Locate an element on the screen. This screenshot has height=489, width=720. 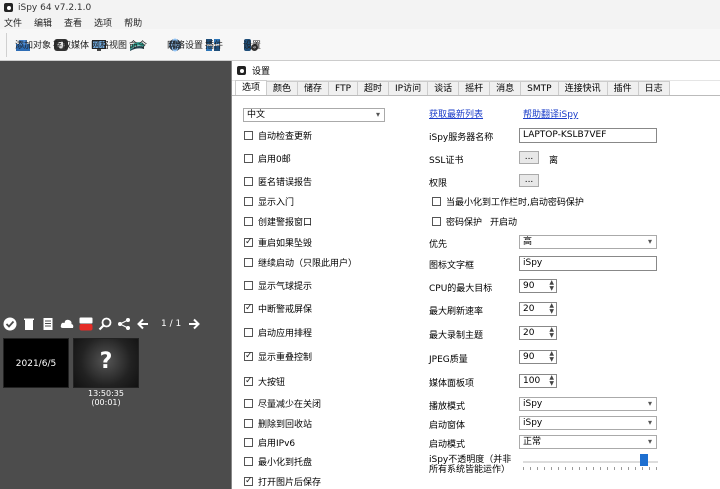
checkbox-minimize-on-close: 尽量减少在关闭 is located at coordinates (282, 403).